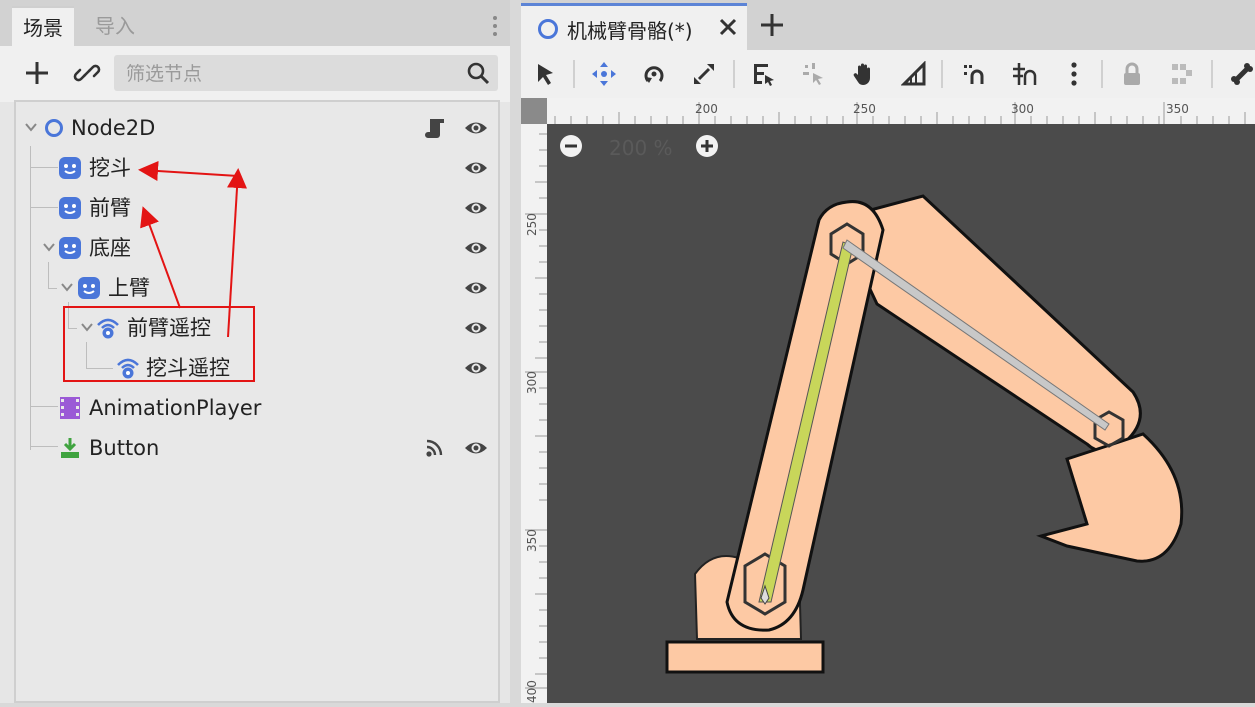 This screenshot has width=1255, height=707. What do you see at coordinates (70, 408) in the screenshot?
I see `animation-player-icon` at bounding box center [70, 408].